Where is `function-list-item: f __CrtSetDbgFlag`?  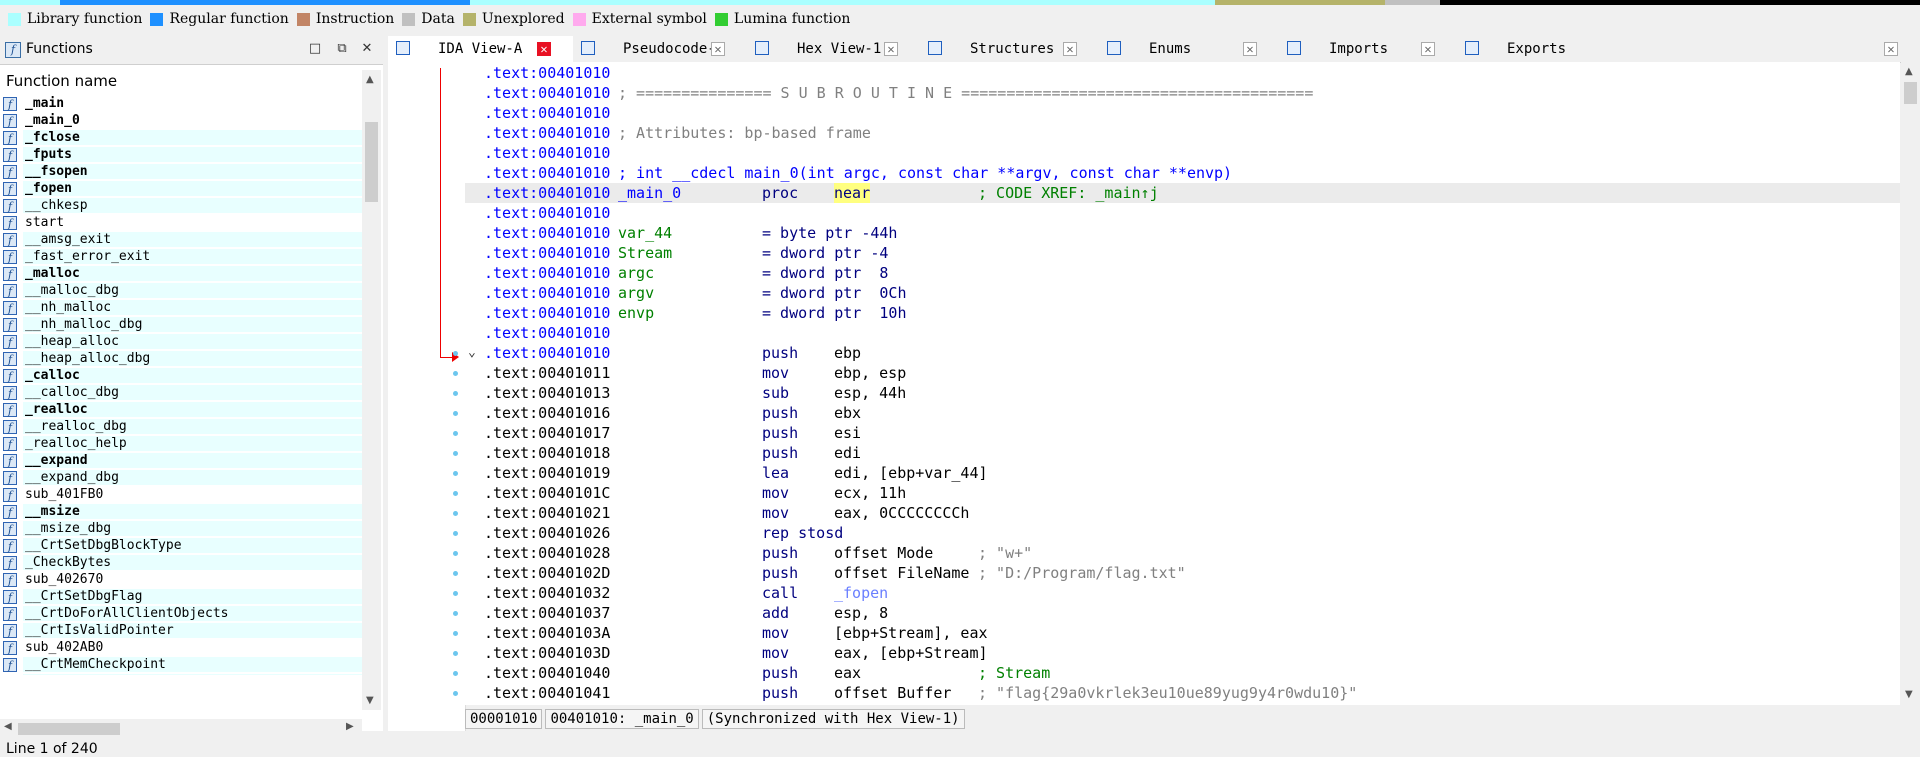 function-list-item: f __CrtSetDbgFlag is located at coordinates (181, 596).